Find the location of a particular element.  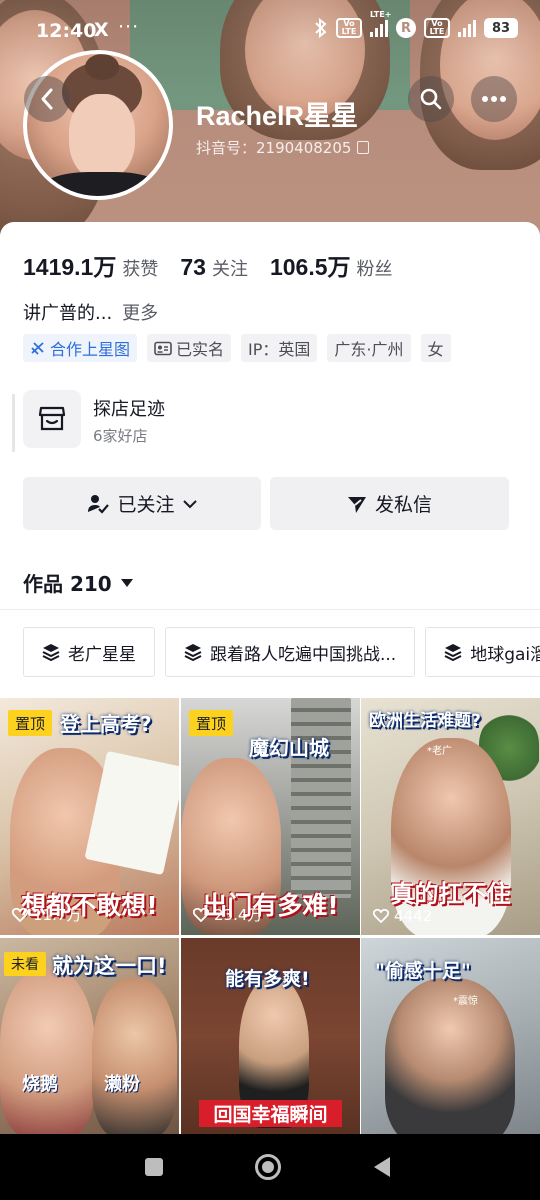

stat-value: 1419.1万 is located at coordinates (70, 267).